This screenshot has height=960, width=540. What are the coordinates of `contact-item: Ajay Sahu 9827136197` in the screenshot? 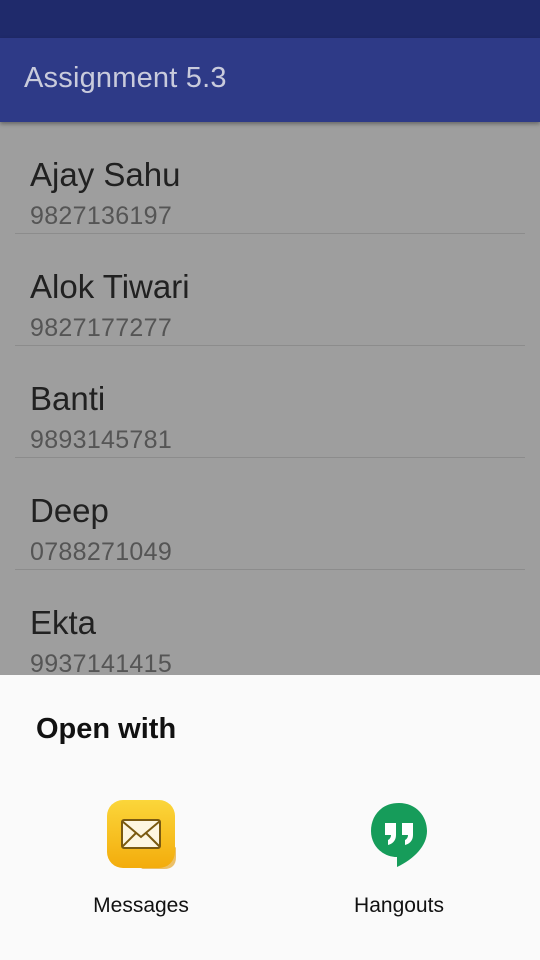 It's located at (270, 178).